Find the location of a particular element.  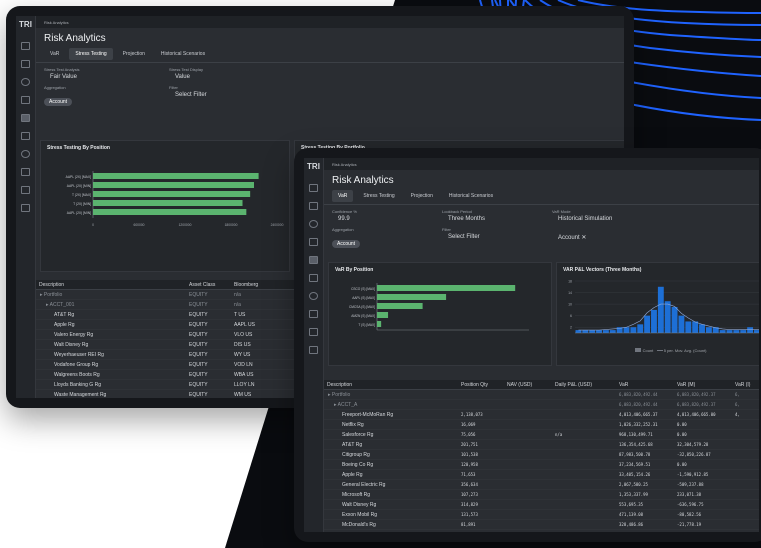

column-header: VaR is located at coordinates (645, 385).